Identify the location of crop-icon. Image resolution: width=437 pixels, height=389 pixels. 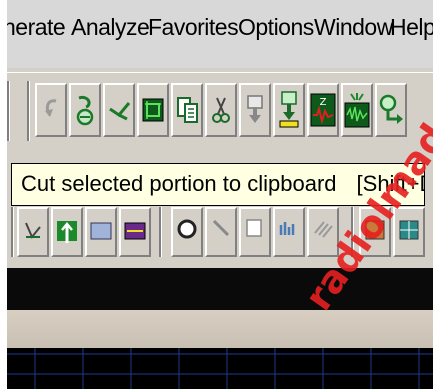
(153, 110).